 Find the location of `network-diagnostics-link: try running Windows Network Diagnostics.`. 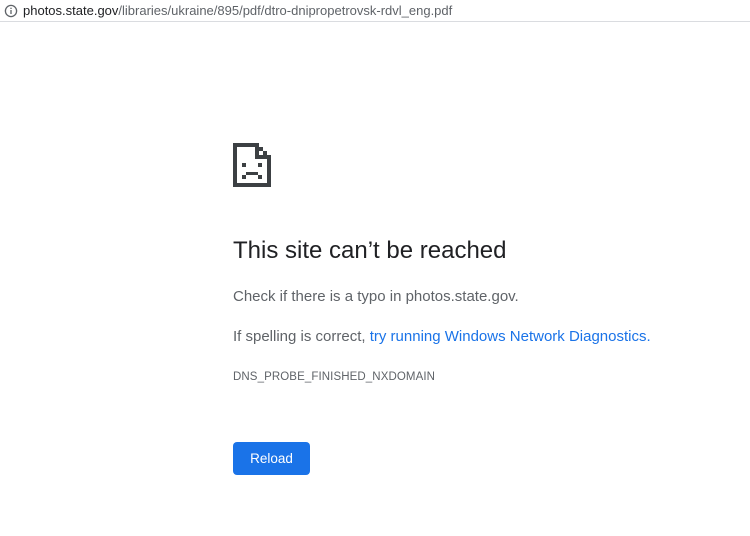

network-diagnostics-link: try running Windows Network Diagnostics. is located at coordinates (510, 336).